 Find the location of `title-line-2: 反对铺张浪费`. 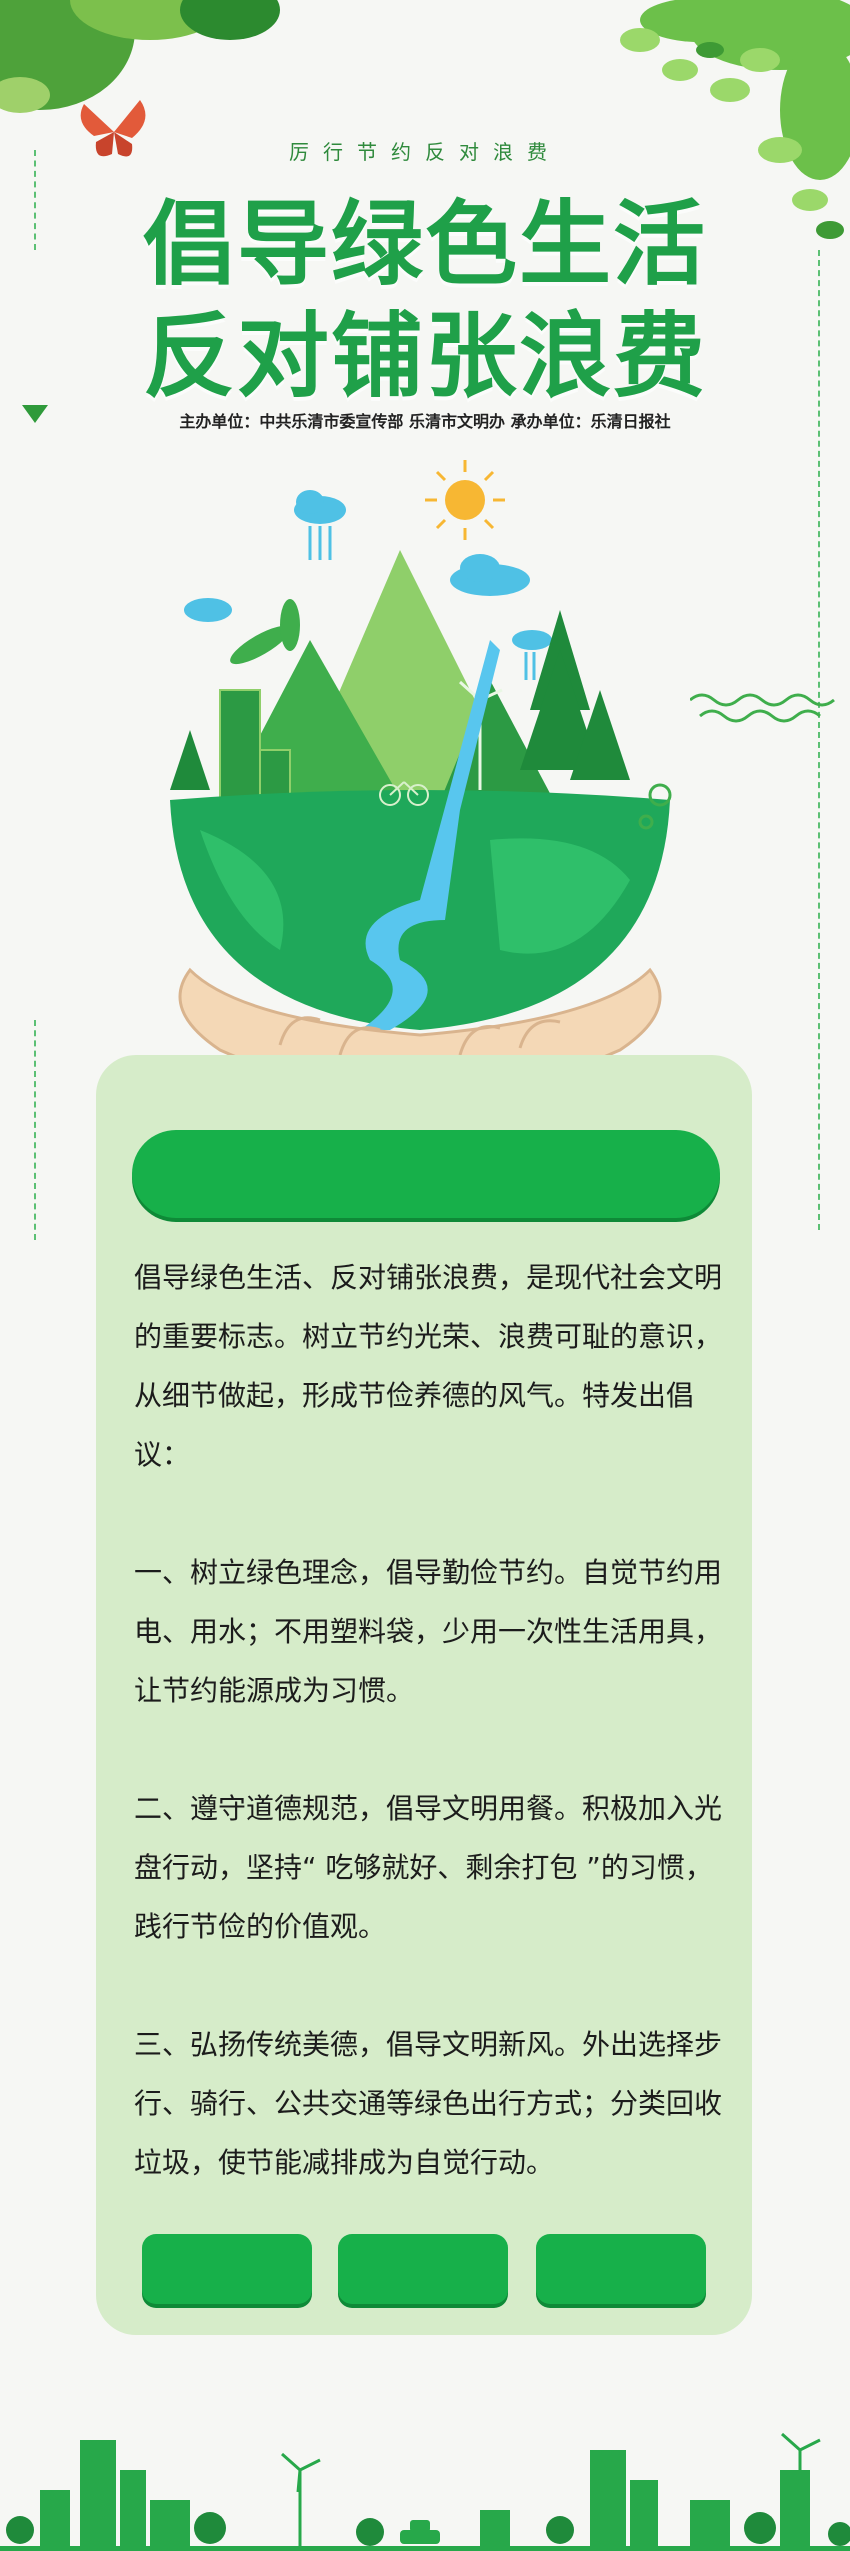

title-line-2: 反对铺张浪费 is located at coordinates (424, 356).